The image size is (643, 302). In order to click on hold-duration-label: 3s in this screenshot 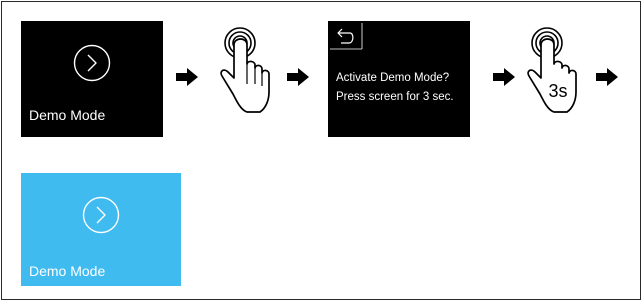, I will do `click(557, 91)`.